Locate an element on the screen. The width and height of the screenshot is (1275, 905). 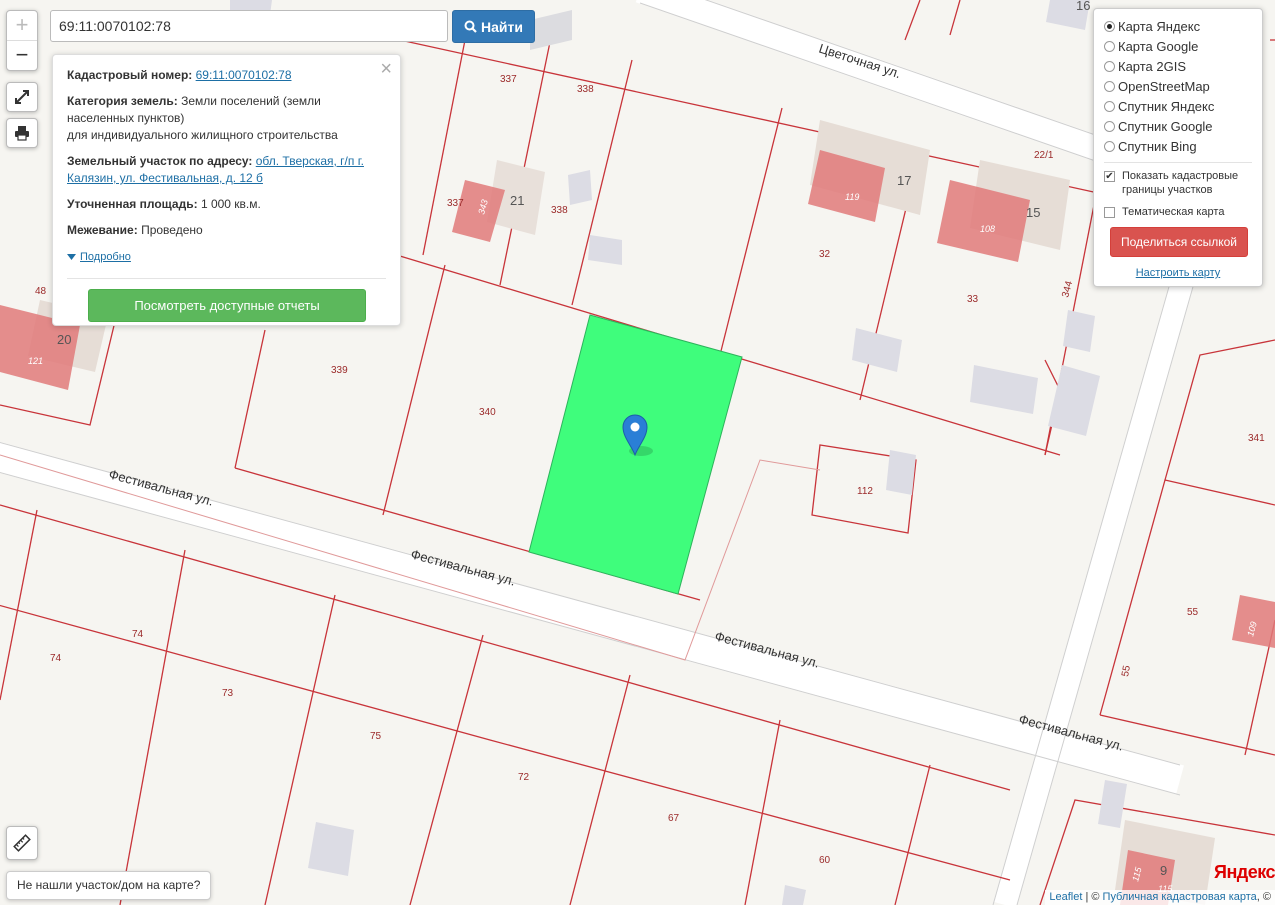
leaflet-link: Leaflet is located at coordinates (1065, 897).